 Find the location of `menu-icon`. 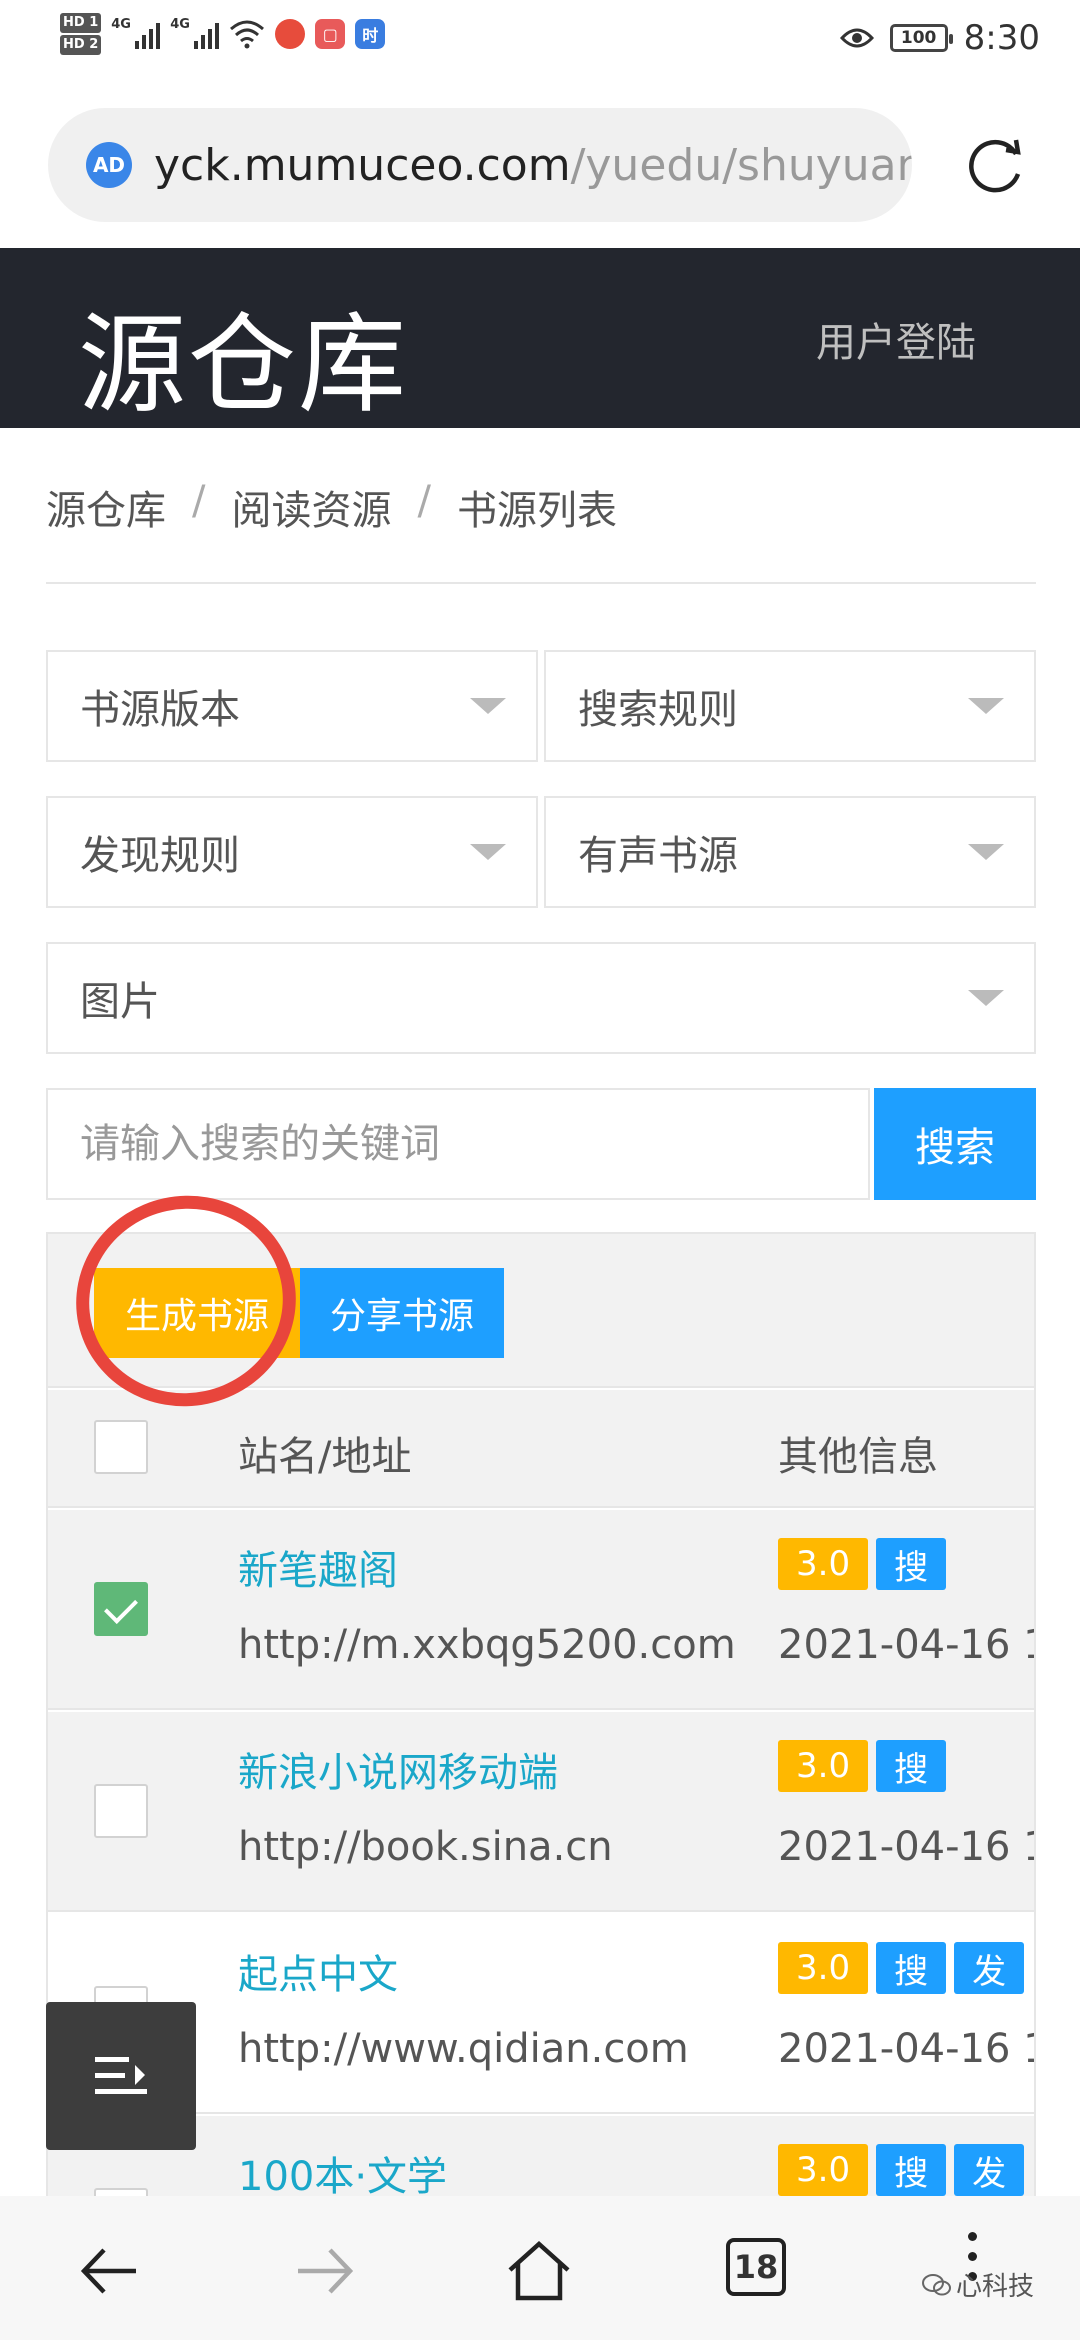

menu-icon is located at coordinates (121, 2075).